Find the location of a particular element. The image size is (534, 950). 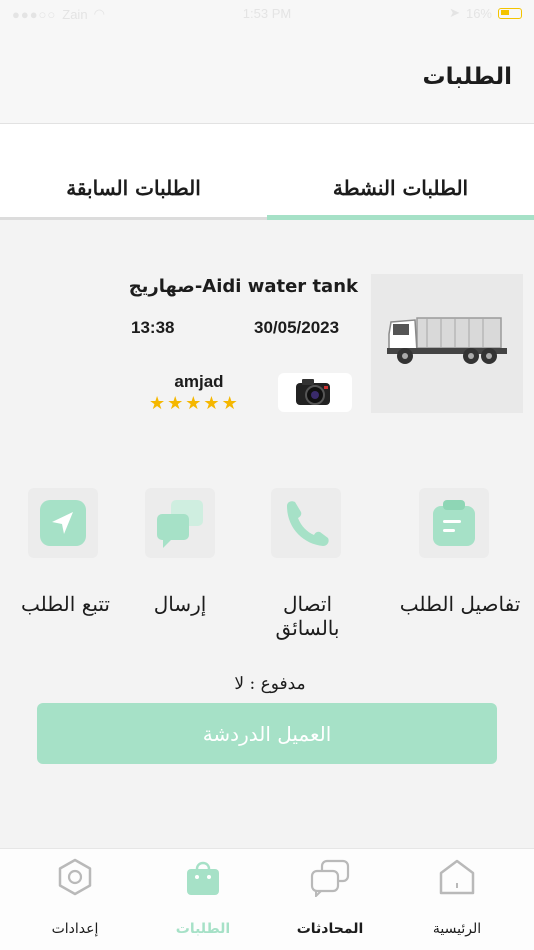

nav-chats: المحادثات is located at coordinates (330, 899).